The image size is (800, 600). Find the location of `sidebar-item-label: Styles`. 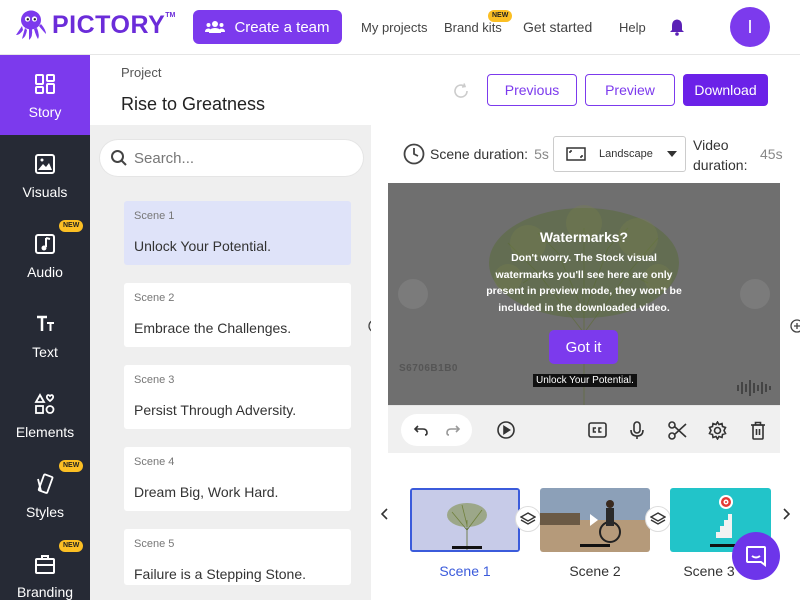

sidebar-item-label: Styles is located at coordinates (45, 512).